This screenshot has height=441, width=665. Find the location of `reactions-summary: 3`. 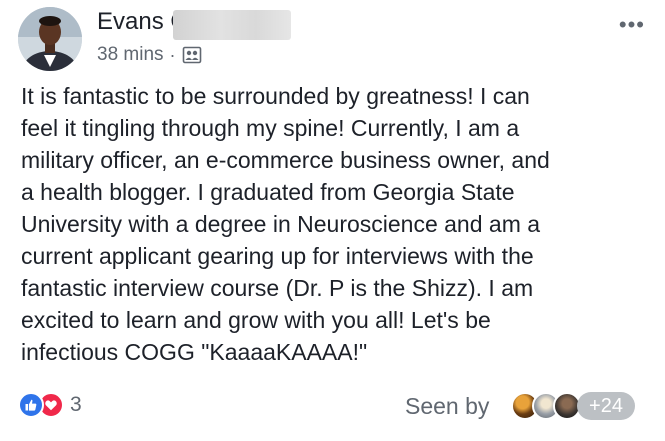

reactions-summary: 3 is located at coordinates (50, 405).